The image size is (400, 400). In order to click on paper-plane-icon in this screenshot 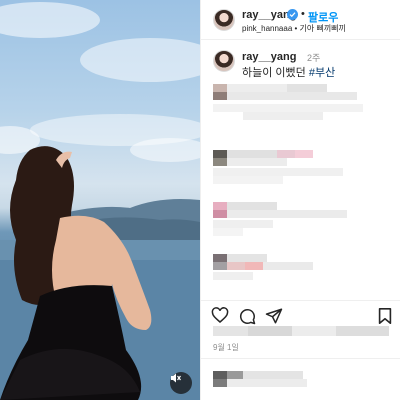, I will do `click(274, 316)`.